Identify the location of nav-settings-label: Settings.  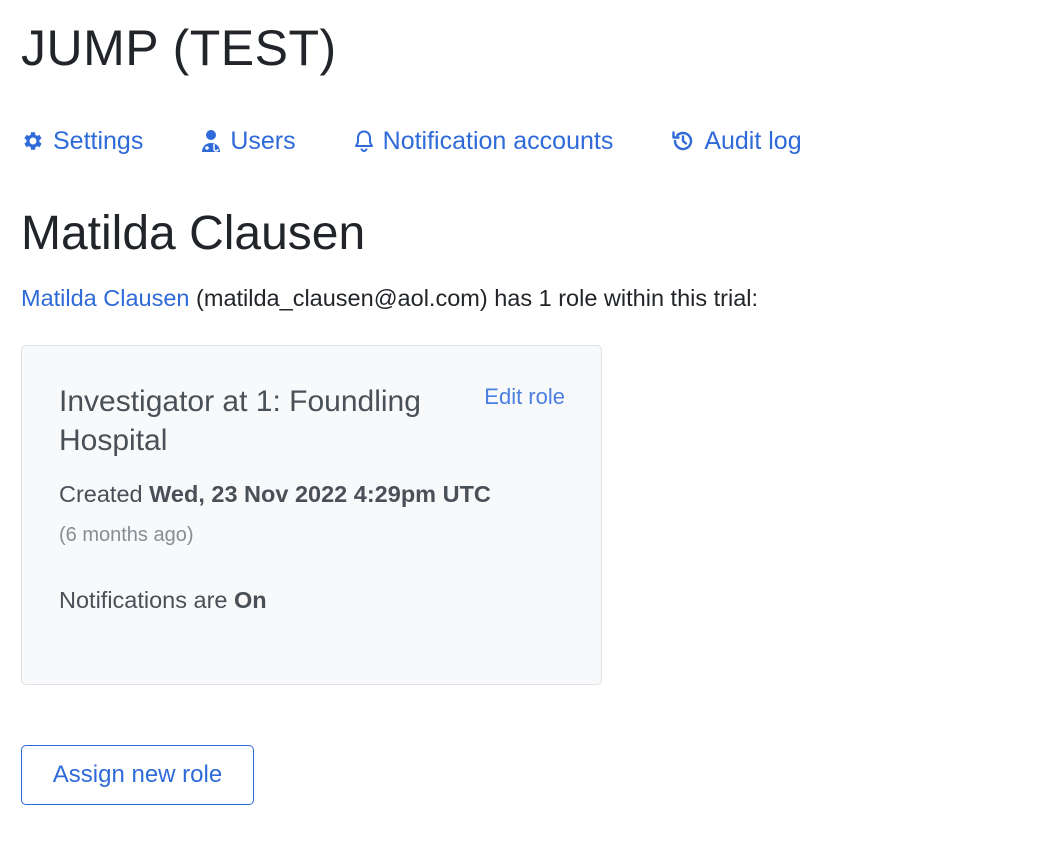
(98, 140).